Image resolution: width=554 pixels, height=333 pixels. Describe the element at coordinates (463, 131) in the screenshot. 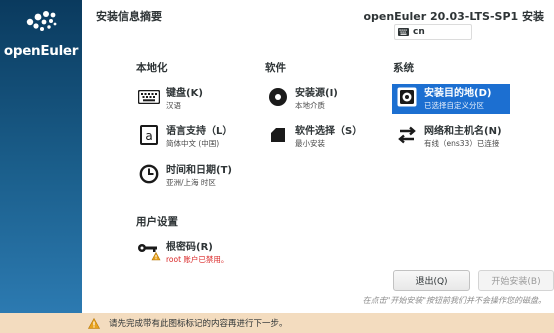

I see `spoke-network-title: 网络和主机名(N)` at that location.